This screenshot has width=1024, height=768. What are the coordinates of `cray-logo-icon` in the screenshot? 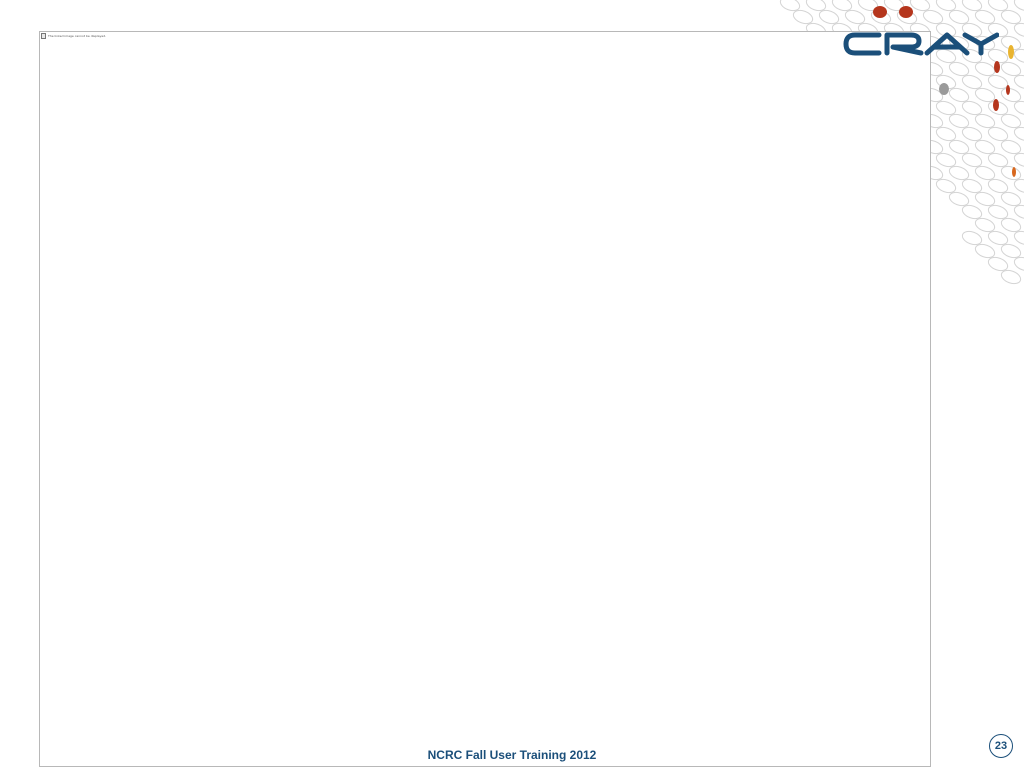 It's located at (921, 44).